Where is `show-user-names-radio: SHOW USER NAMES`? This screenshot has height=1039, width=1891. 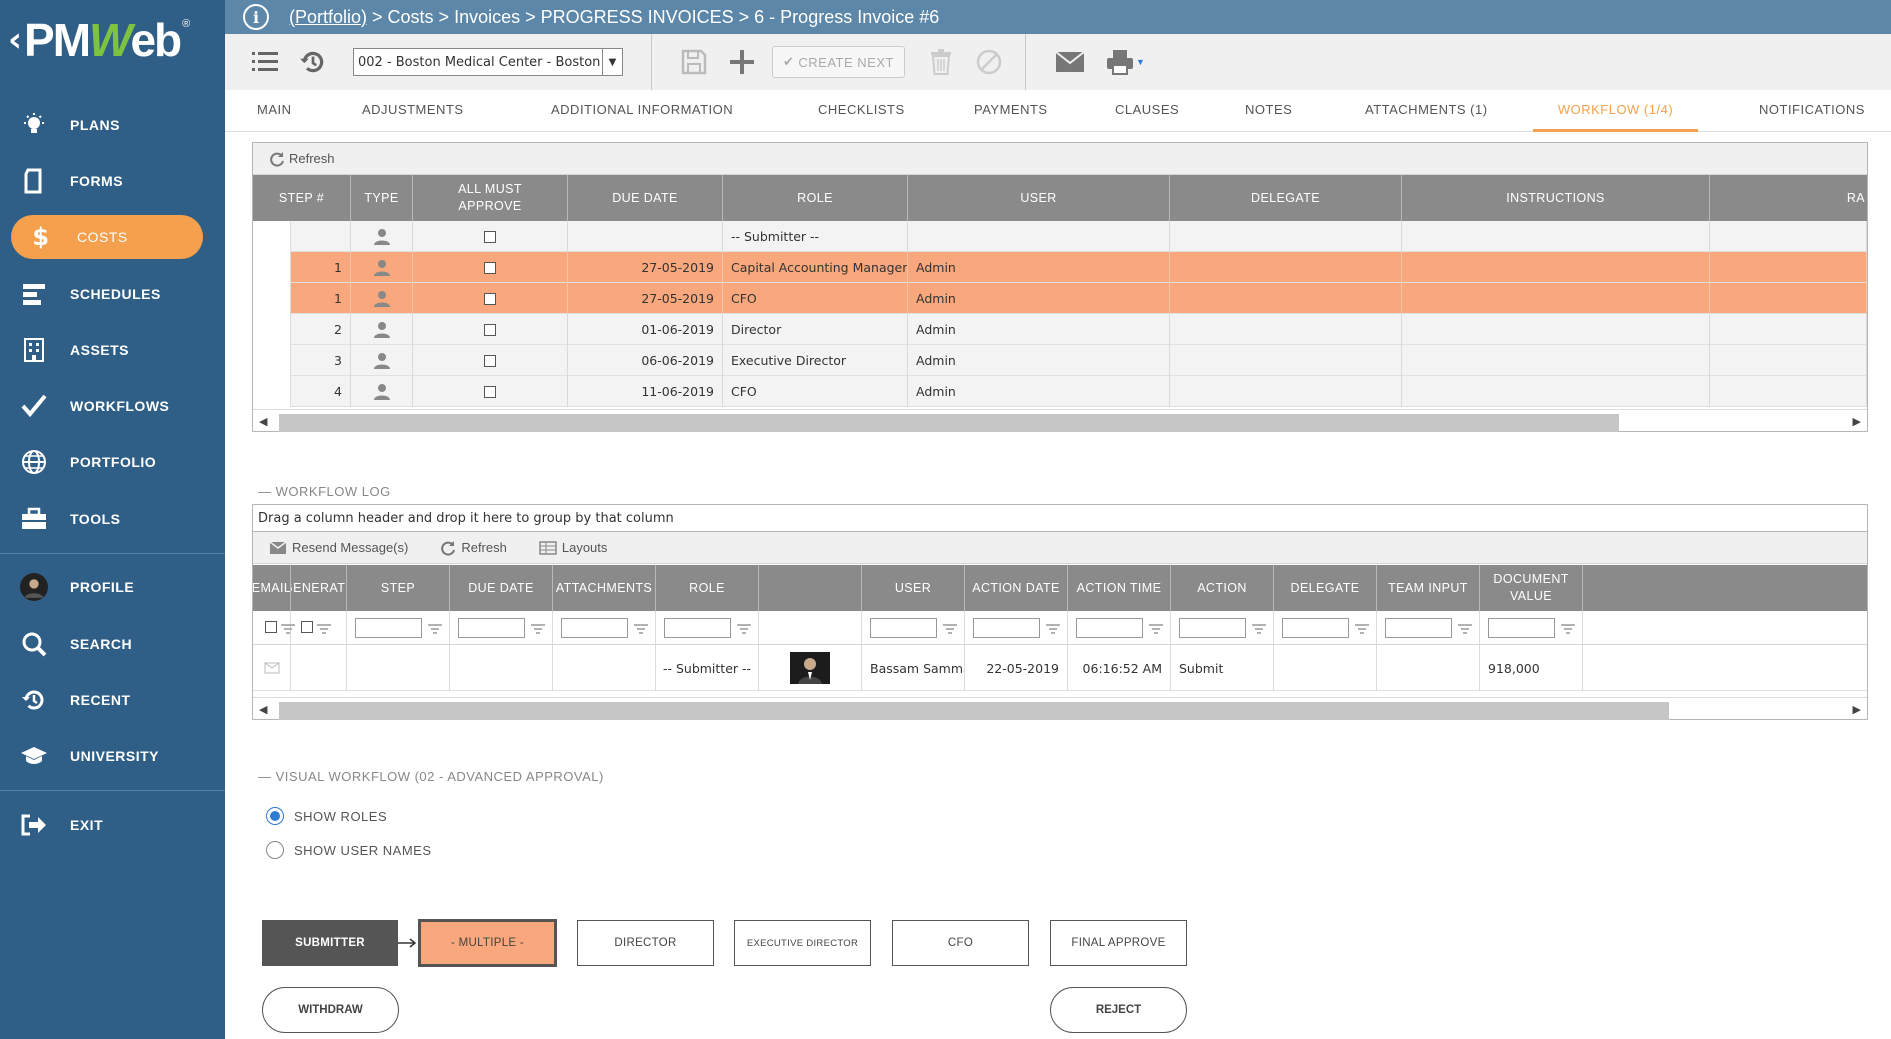 show-user-names-radio: SHOW USER NAMES is located at coordinates (349, 850).